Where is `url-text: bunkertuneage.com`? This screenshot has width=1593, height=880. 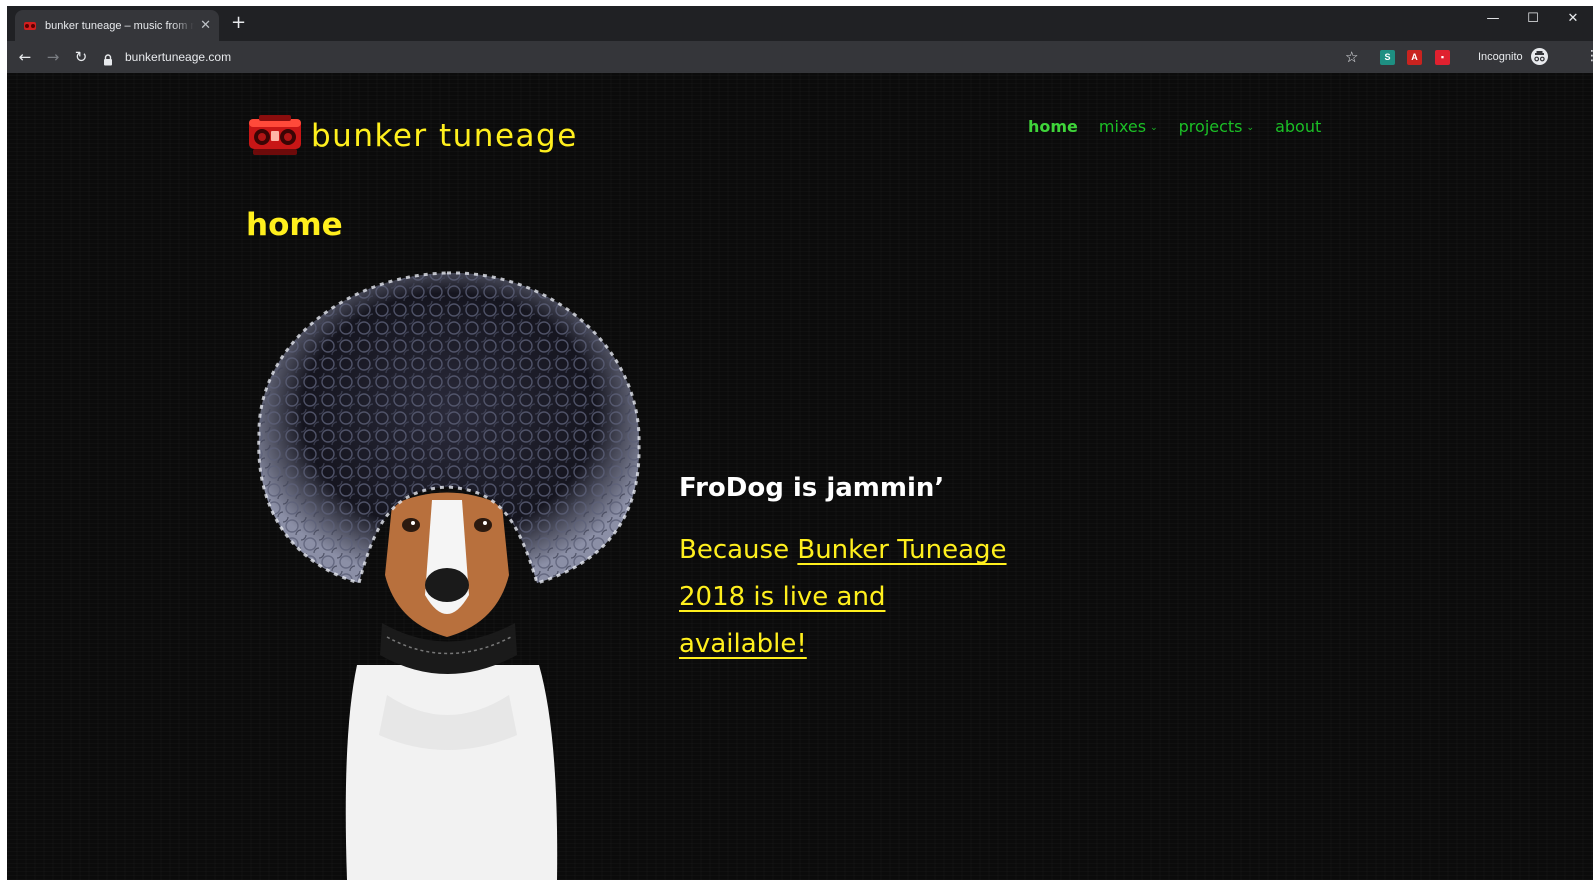 url-text: bunkertuneage.com is located at coordinates (178, 57).